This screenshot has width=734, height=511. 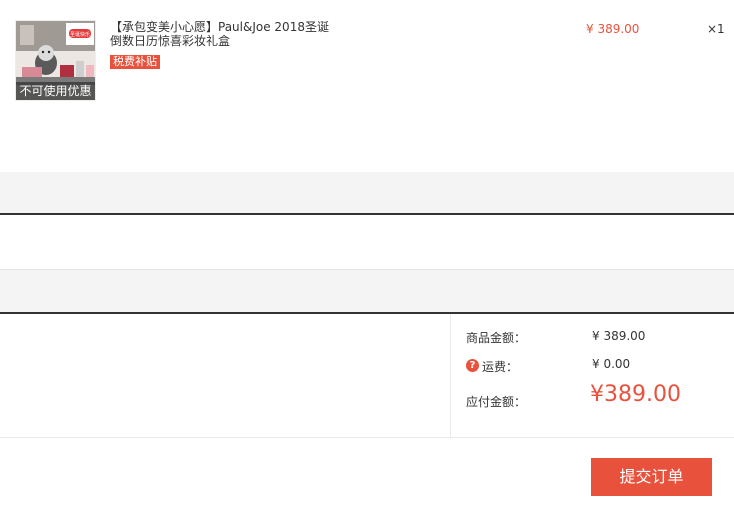 I want to click on unit-price: ¥ 389.00, so click(x=613, y=29).